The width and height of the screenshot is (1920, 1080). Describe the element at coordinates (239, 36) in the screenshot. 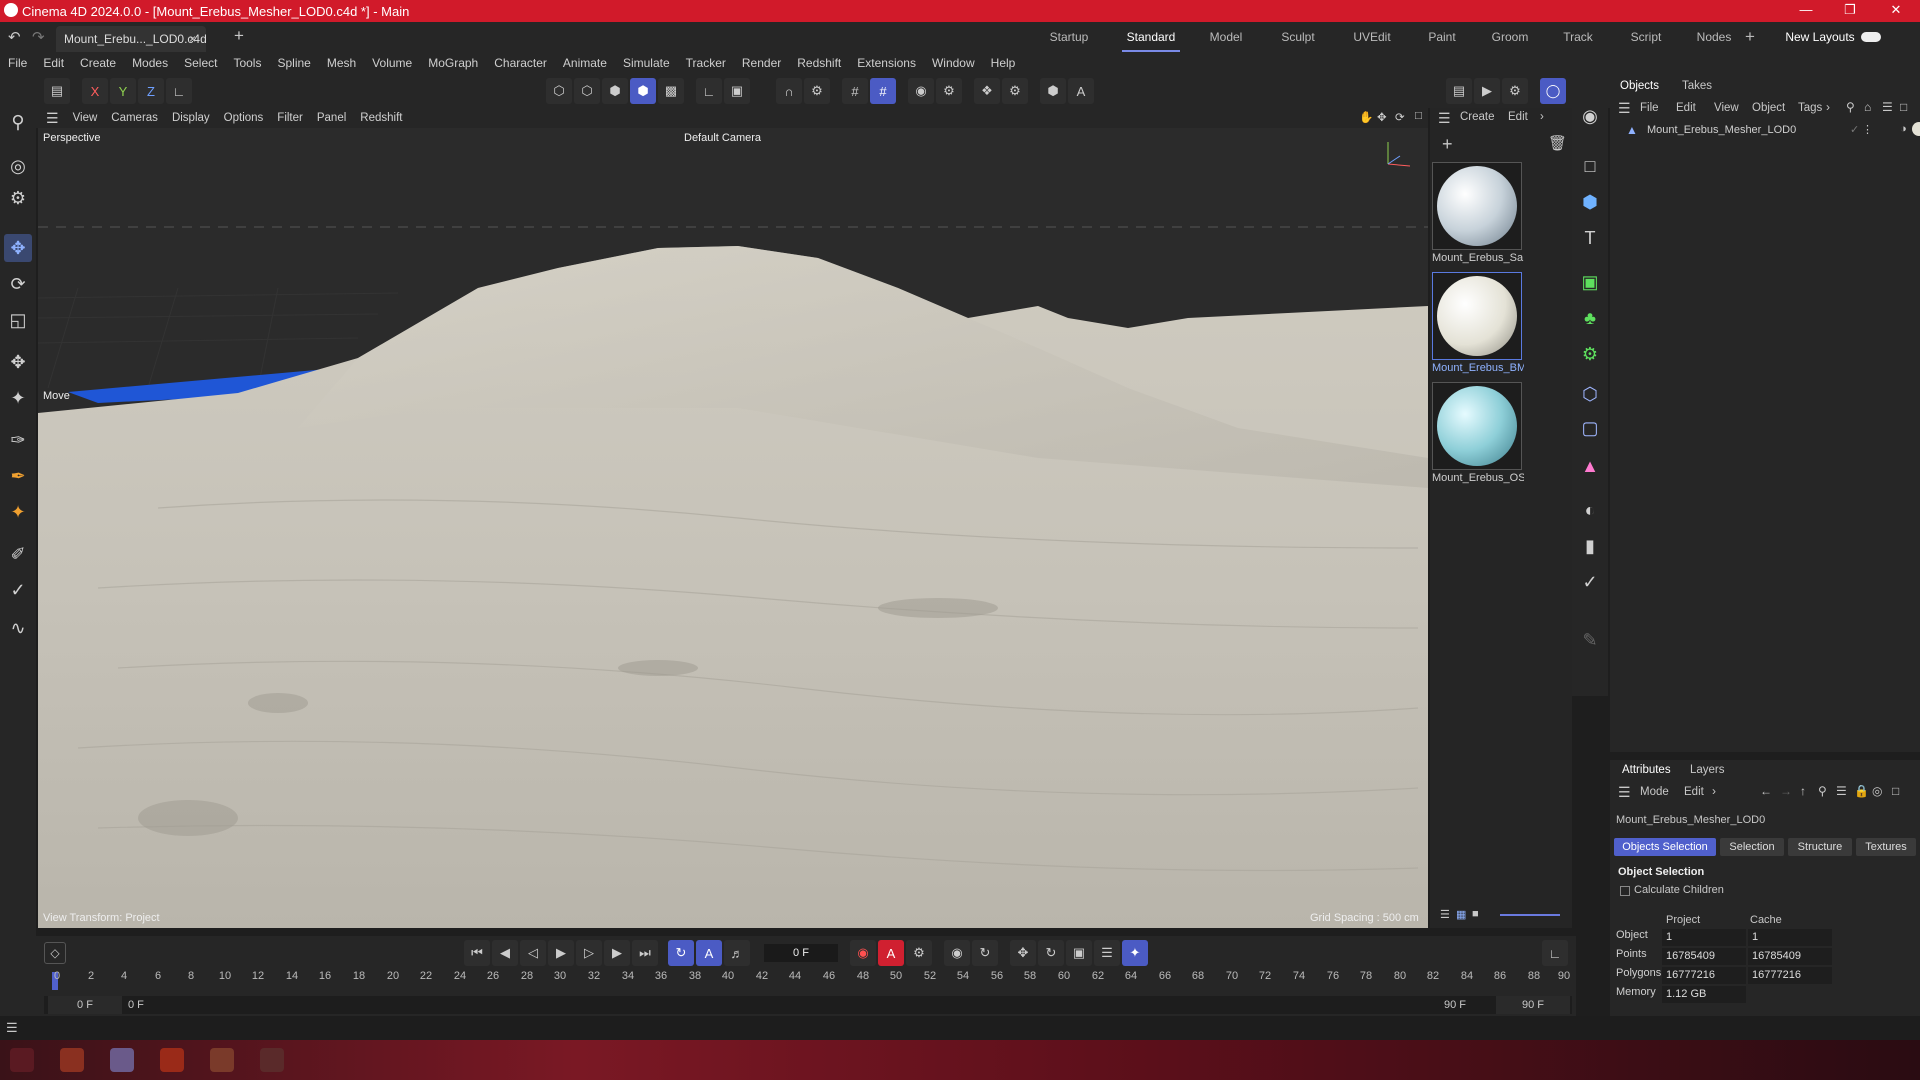

I see `new-tab-icon: +` at that location.